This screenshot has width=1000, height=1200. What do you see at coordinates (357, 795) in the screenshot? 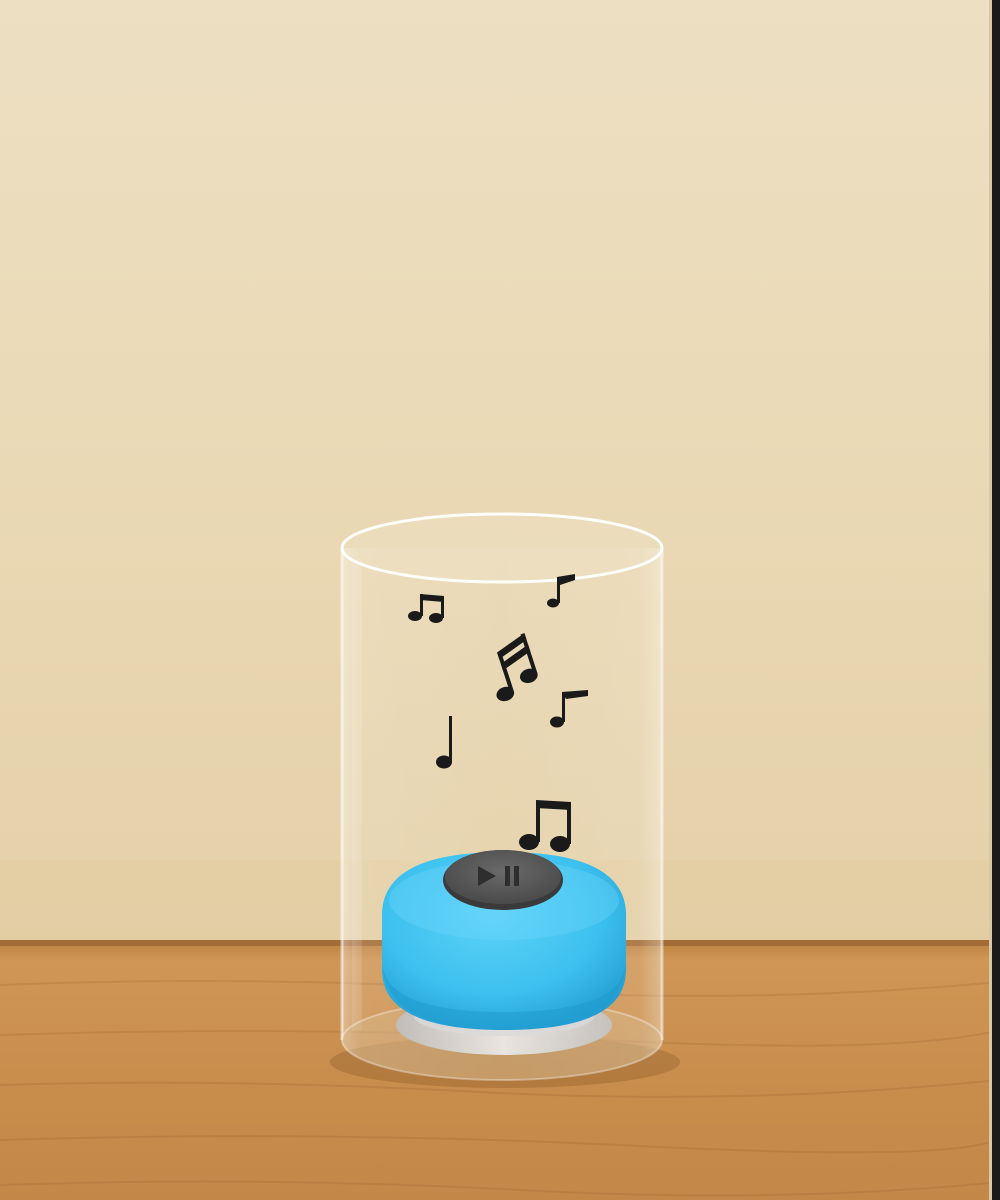
I see `glass-highlight` at bounding box center [357, 795].